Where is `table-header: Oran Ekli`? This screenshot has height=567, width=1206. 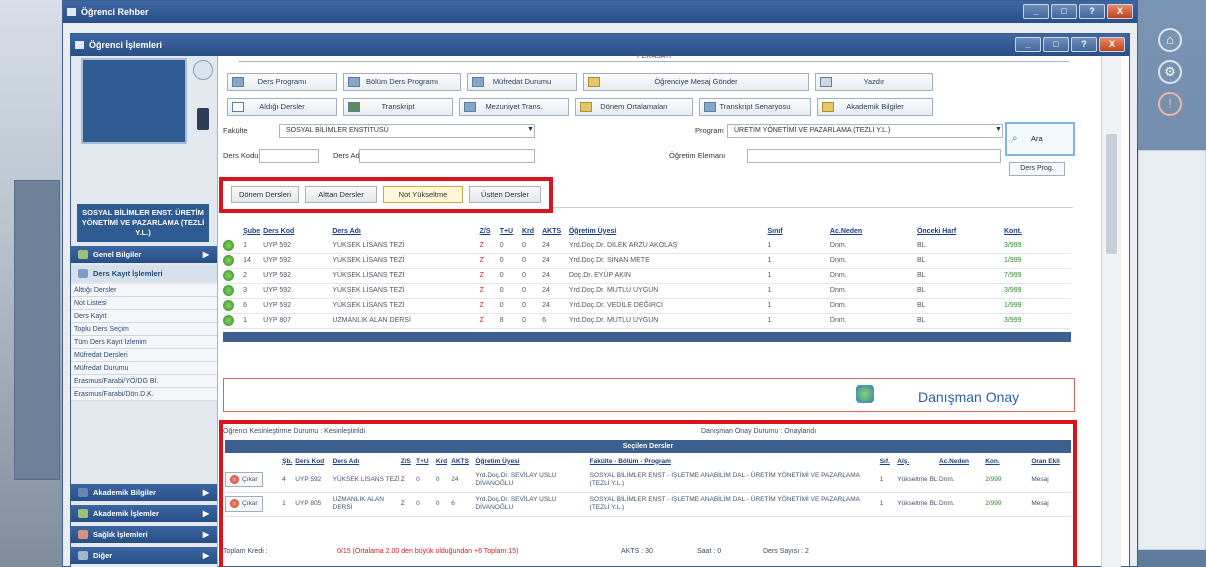
table-header: Oran Ekli is located at coordinates (1051, 461).